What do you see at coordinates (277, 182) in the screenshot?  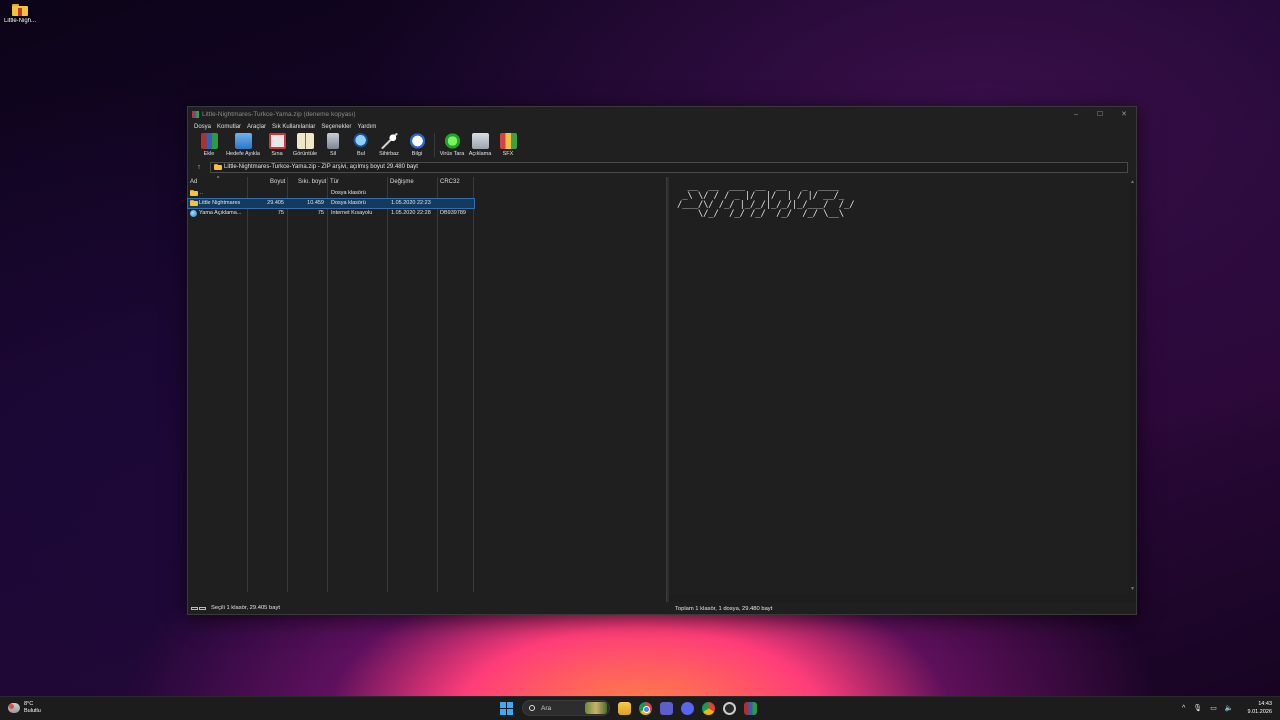 I see `column-header-size: Boyut` at bounding box center [277, 182].